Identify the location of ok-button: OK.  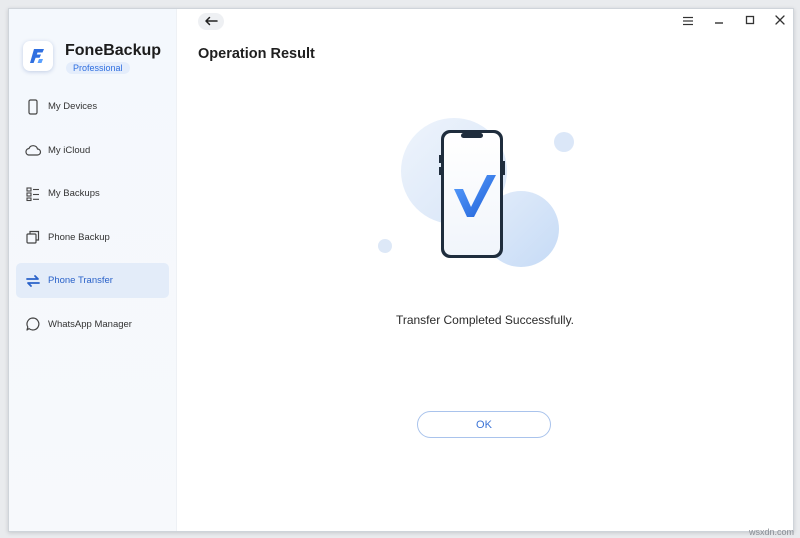
(484, 424).